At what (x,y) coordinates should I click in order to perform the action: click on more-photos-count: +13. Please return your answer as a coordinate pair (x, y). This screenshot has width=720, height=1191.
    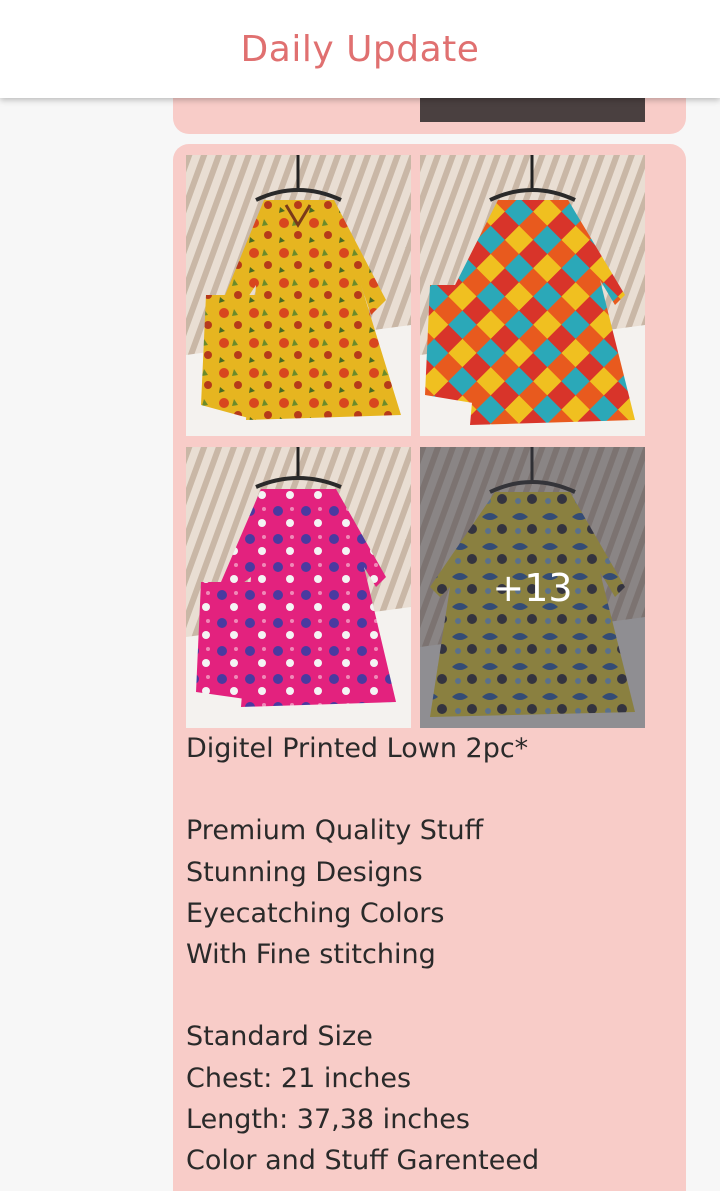
    Looking at the image, I should click on (532, 587).